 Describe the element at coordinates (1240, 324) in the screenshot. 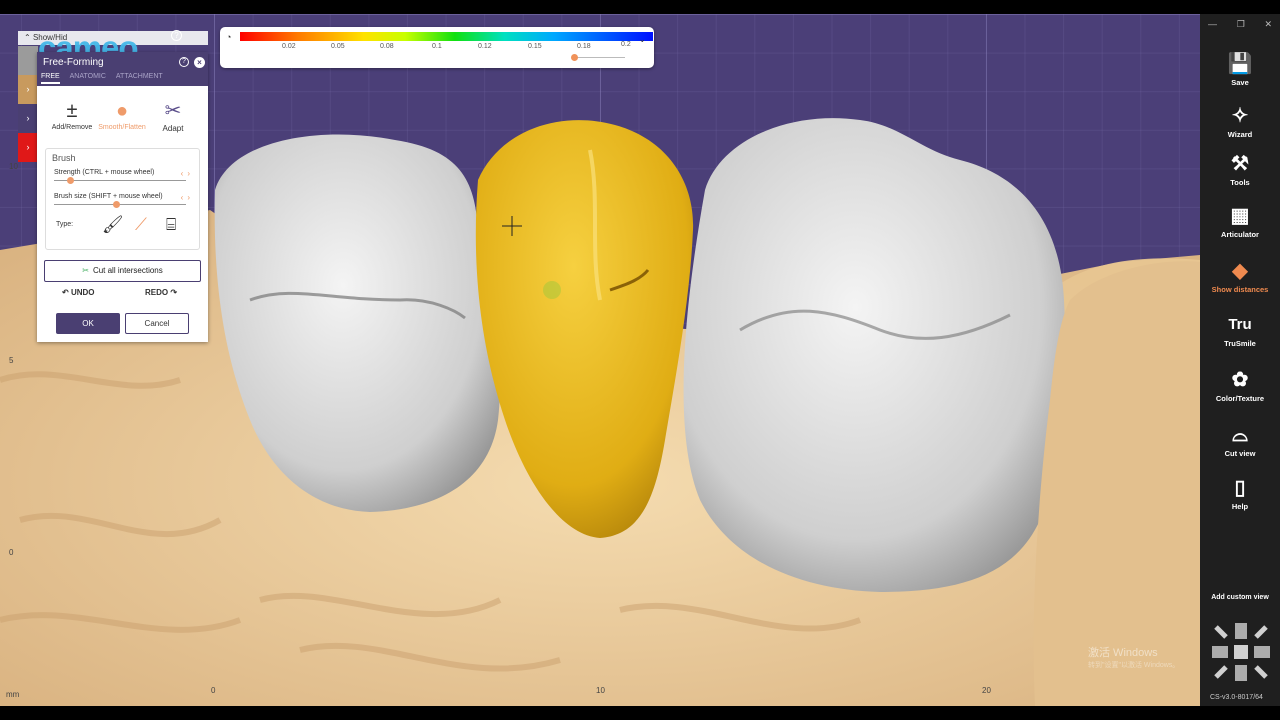

I see `trusmile-icon: Tru` at that location.